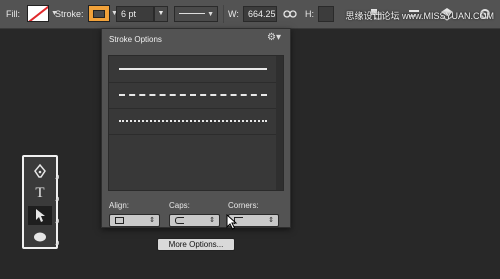 This screenshot has width=500, height=279. Describe the element at coordinates (135, 39) in the screenshot. I see `panel-title: Stroke Options` at that location.